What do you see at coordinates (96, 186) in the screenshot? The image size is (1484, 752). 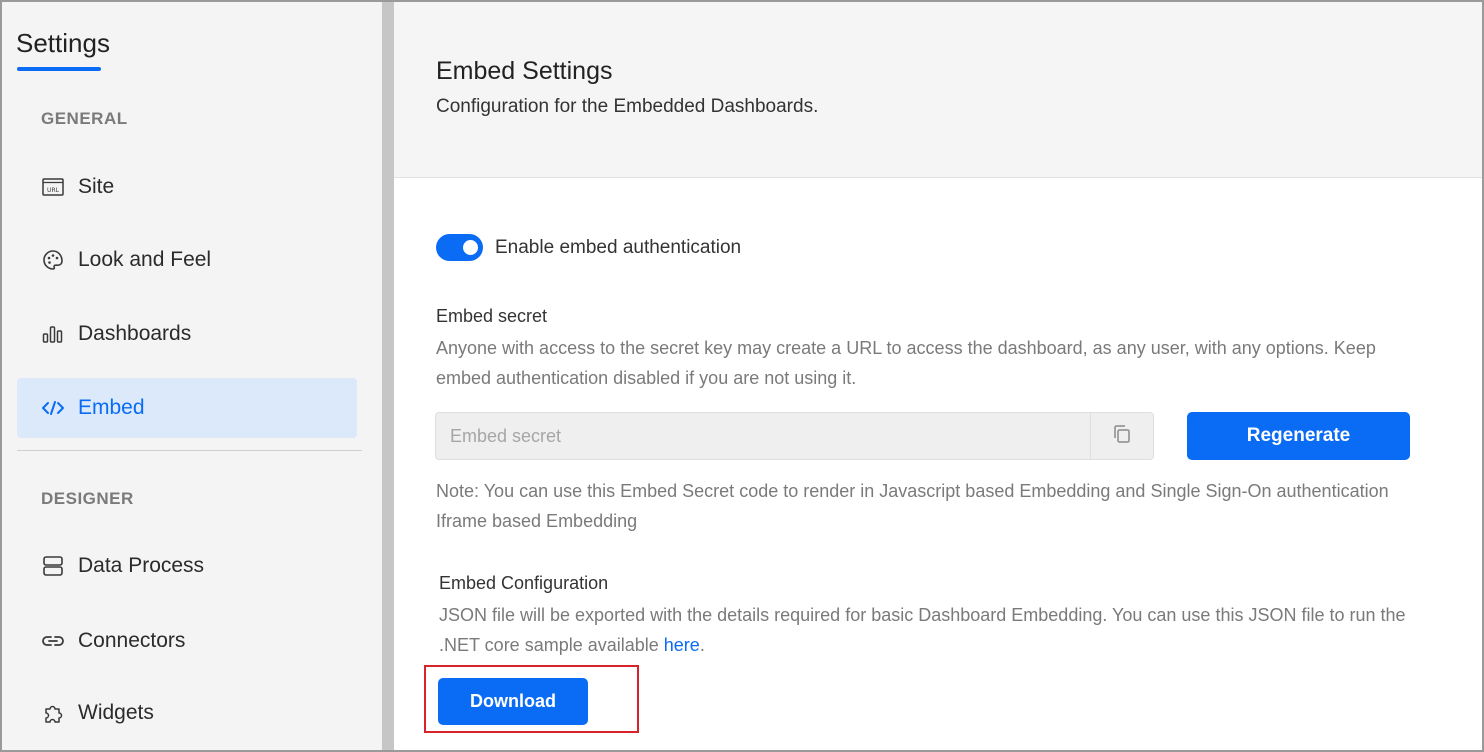 I see `sidebar-item-label: Site` at bounding box center [96, 186].